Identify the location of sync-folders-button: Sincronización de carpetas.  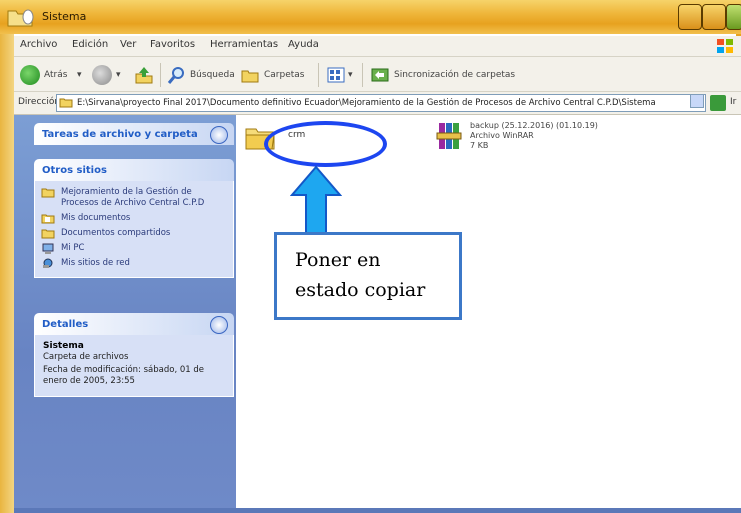
(454, 75).